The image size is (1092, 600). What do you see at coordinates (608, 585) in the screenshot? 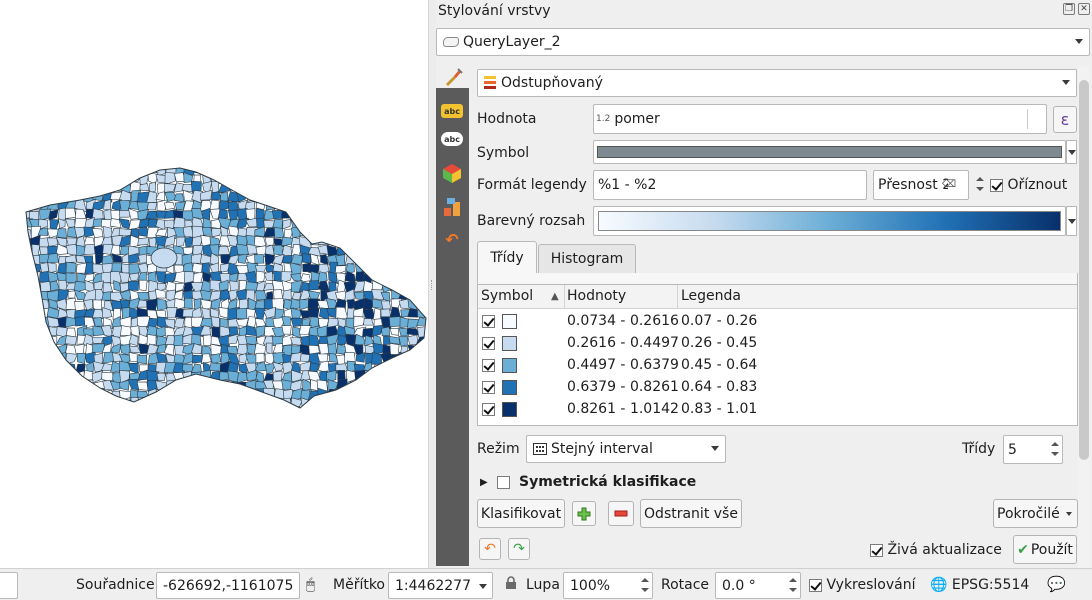
I see `magnifier-spinbox: 100%` at bounding box center [608, 585].